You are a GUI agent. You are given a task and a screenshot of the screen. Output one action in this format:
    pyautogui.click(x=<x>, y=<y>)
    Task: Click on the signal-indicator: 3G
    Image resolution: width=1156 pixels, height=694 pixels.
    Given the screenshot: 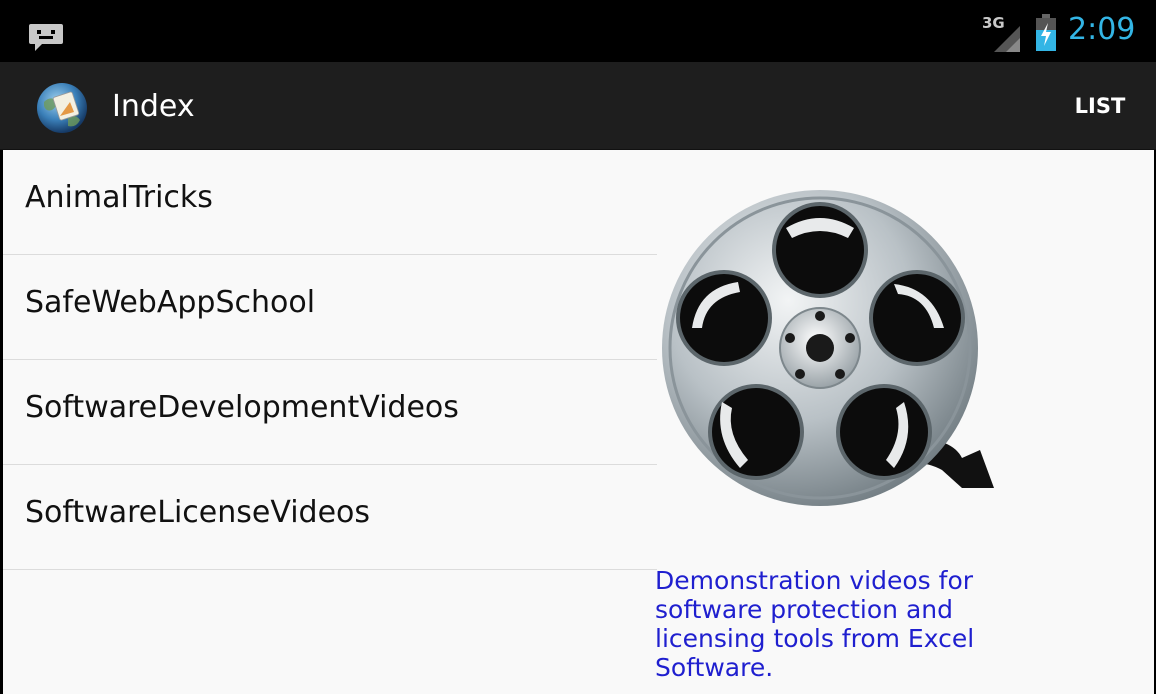 What is the action you would take?
    pyautogui.click(x=1001, y=33)
    